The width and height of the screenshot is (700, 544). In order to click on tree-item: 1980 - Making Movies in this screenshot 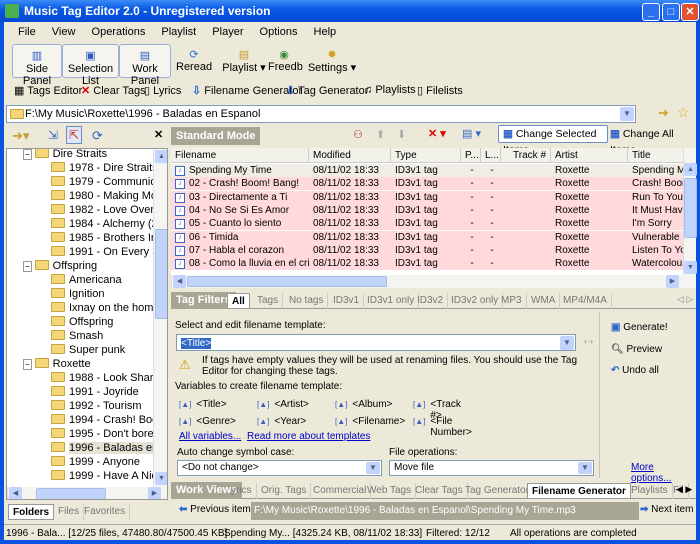, I will do `click(109, 196)`.